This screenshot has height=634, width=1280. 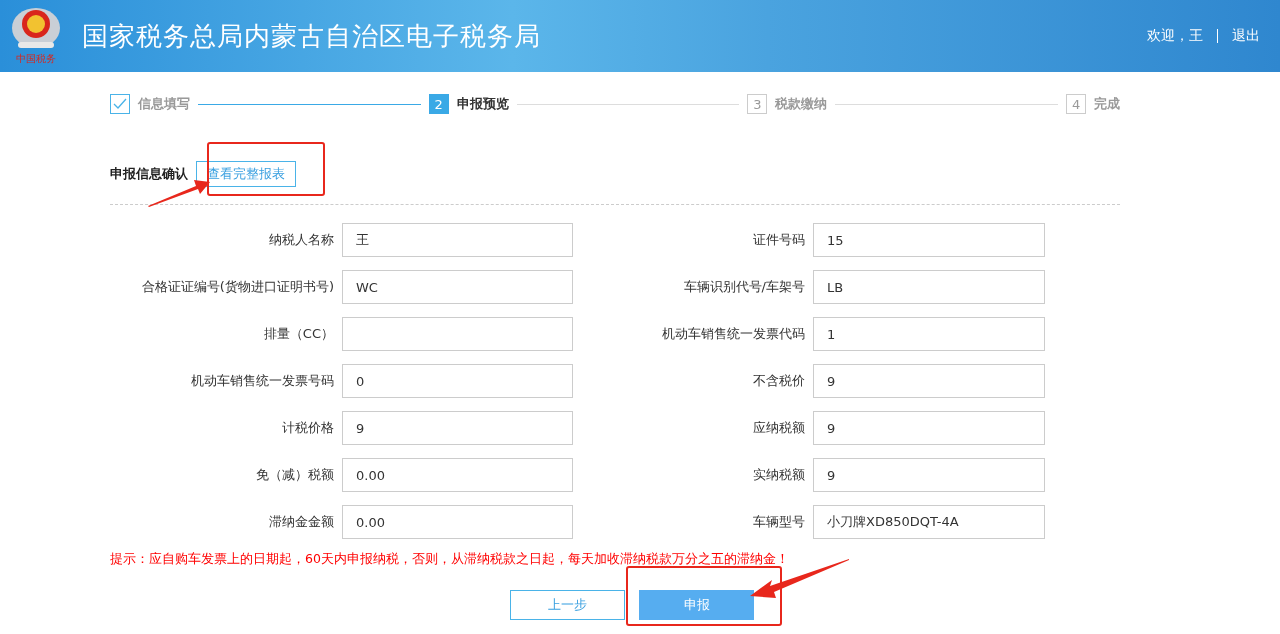 What do you see at coordinates (294, 475) in the screenshot?
I see `field-label: 免（减）税额` at bounding box center [294, 475].